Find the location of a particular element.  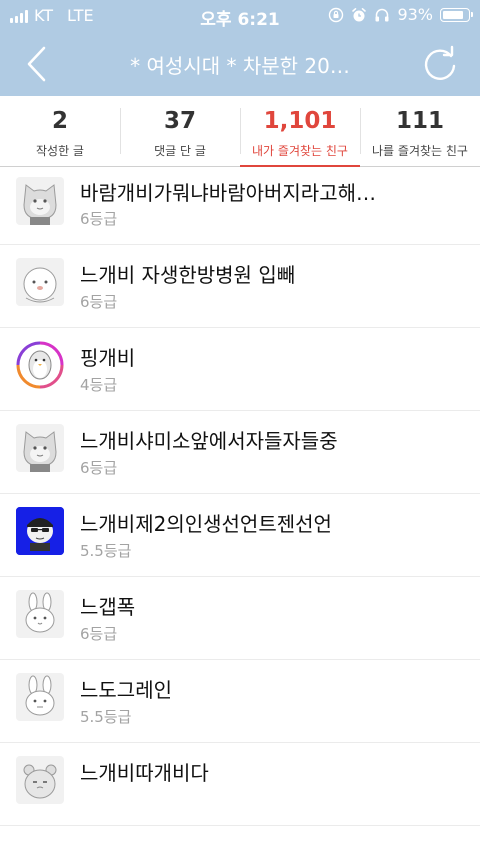

battery-icon is located at coordinates (456, 14).